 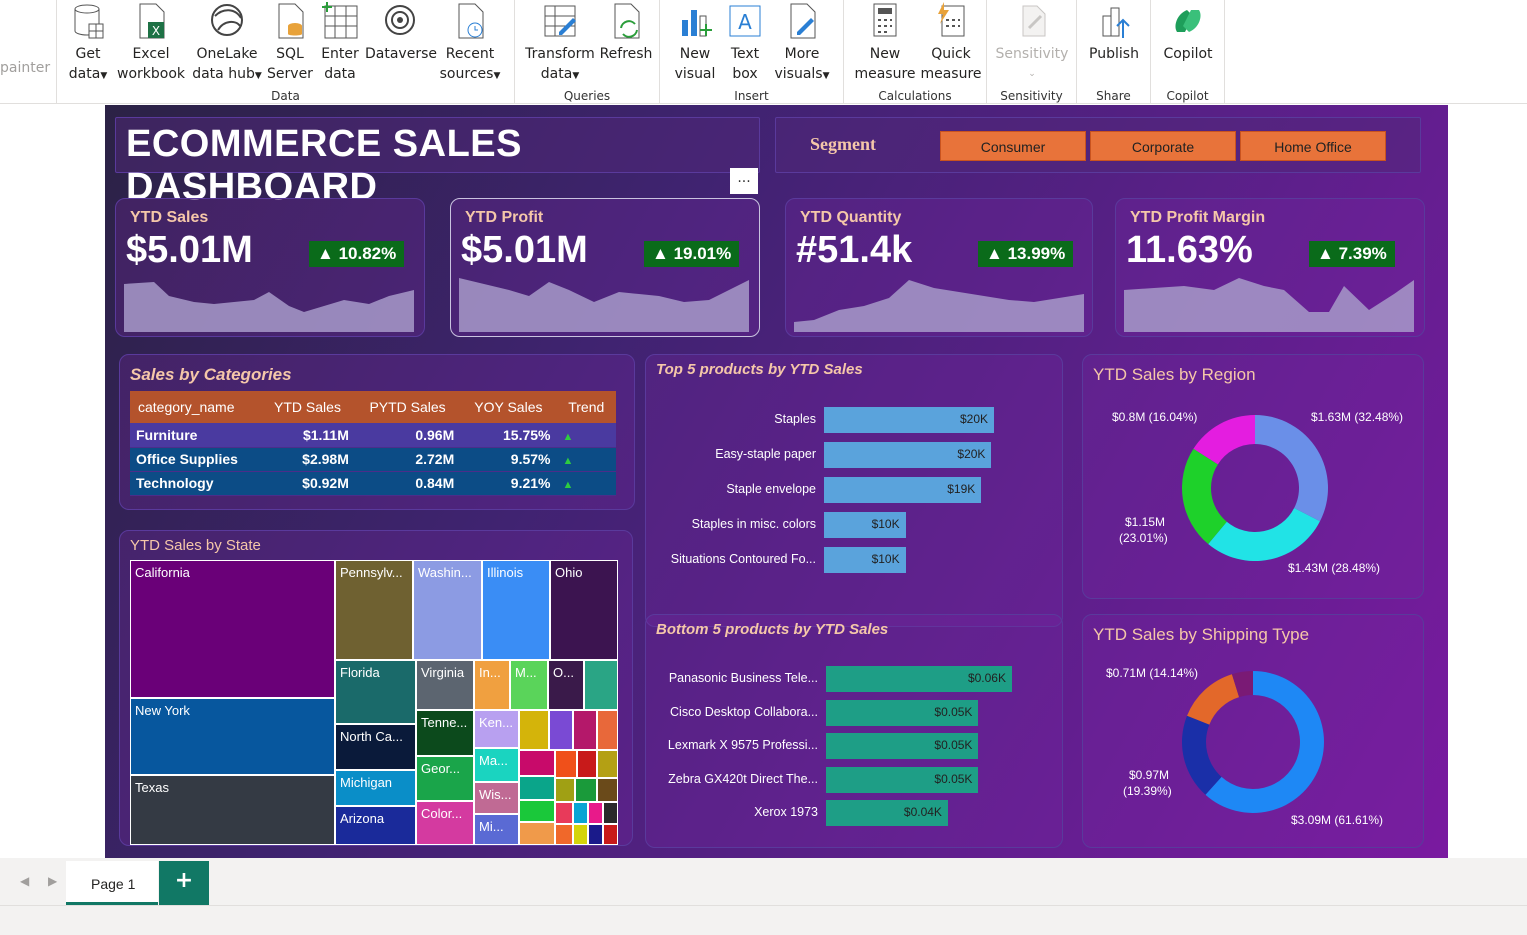 I want to click on treemap-tile: California, so click(x=232, y=629).